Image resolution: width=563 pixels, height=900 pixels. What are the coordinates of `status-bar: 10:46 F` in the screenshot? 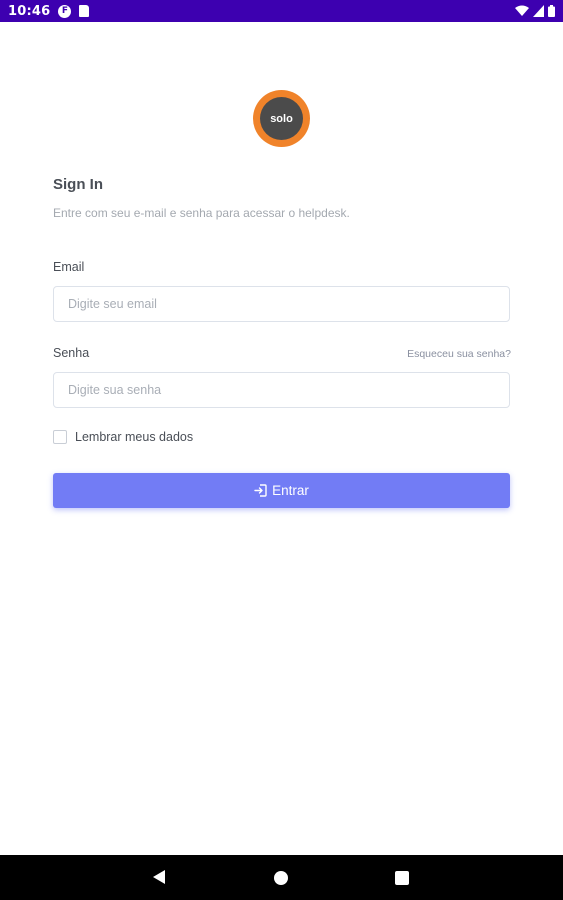 It's located at (281, 11).